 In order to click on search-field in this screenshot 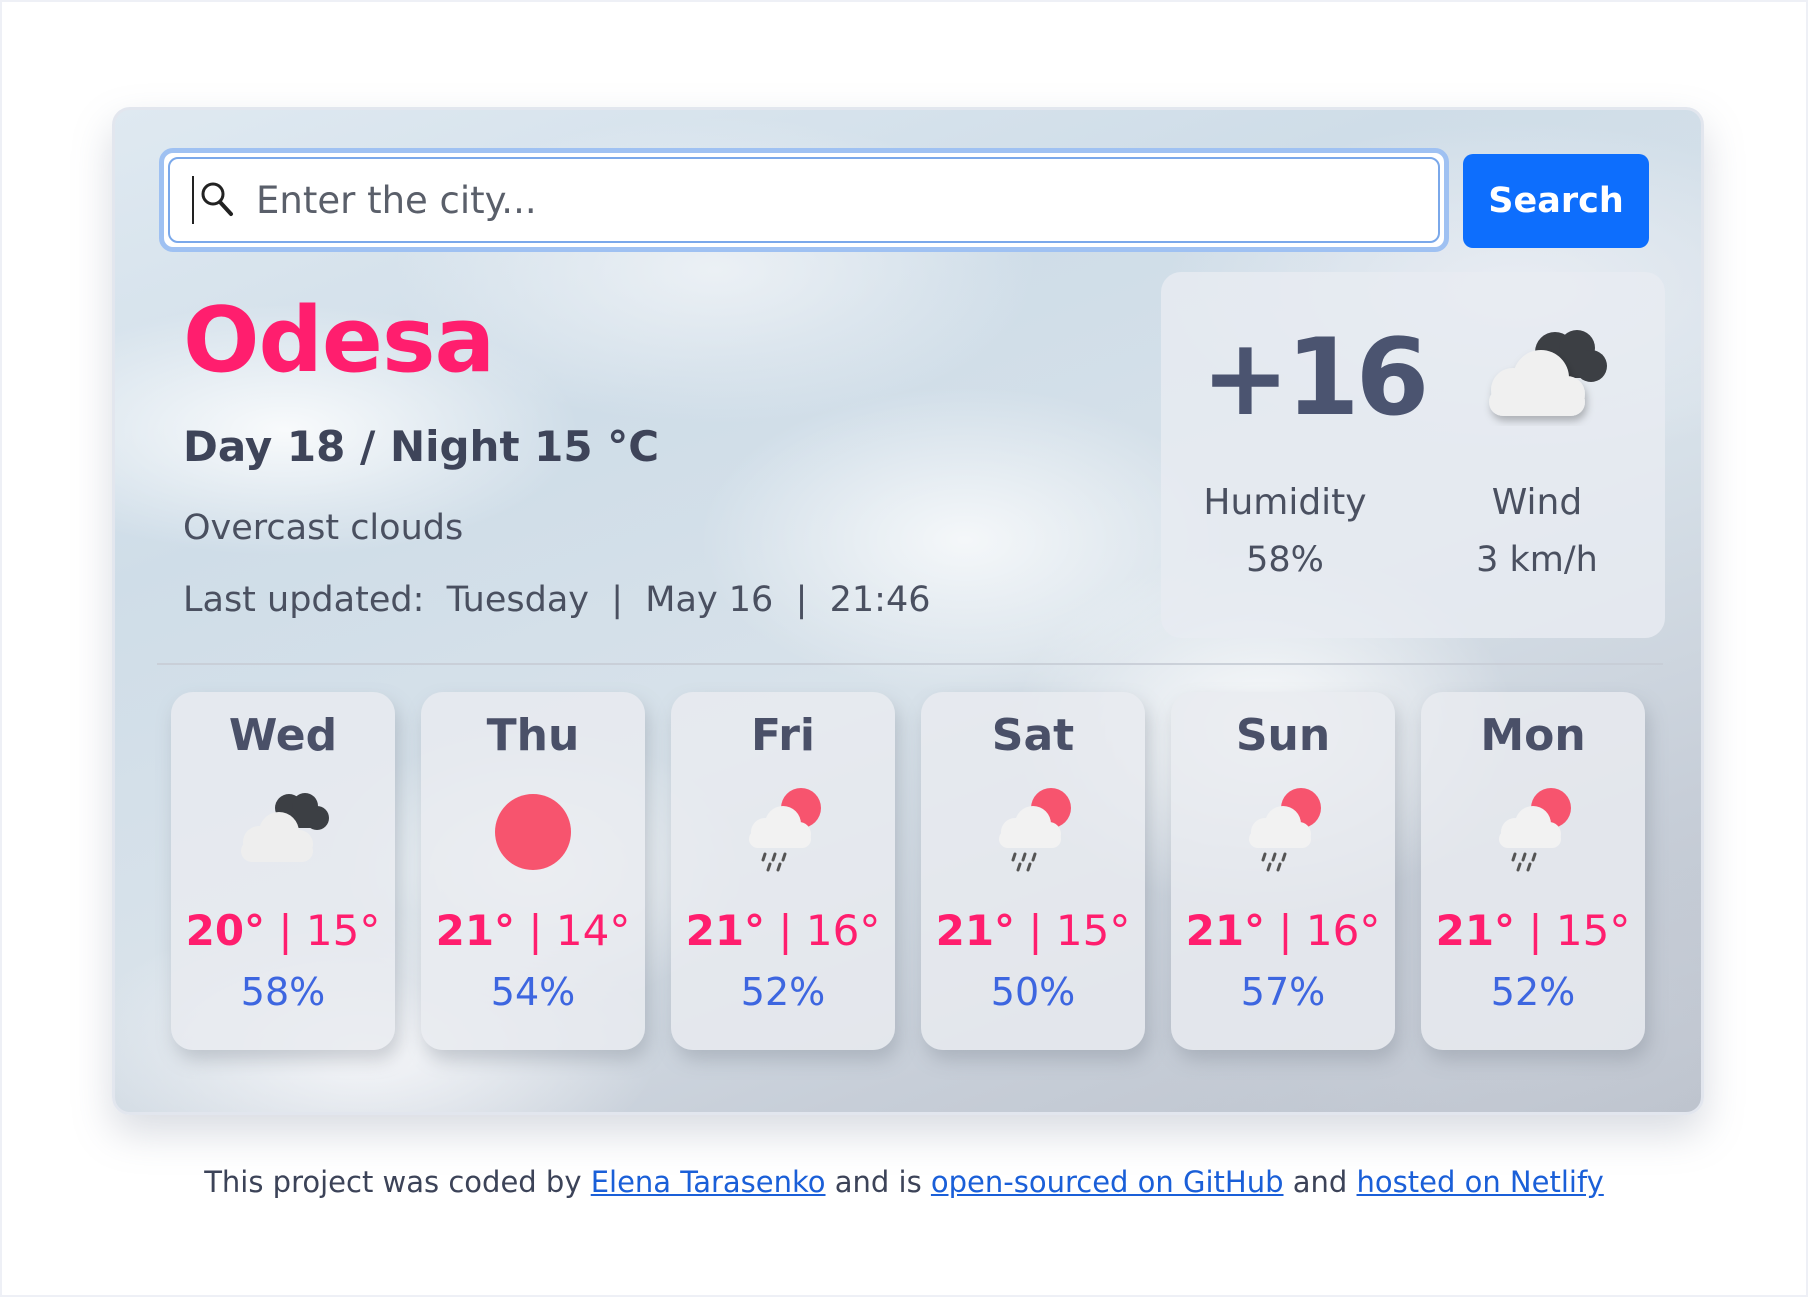, I will do `click(804, 200)`.